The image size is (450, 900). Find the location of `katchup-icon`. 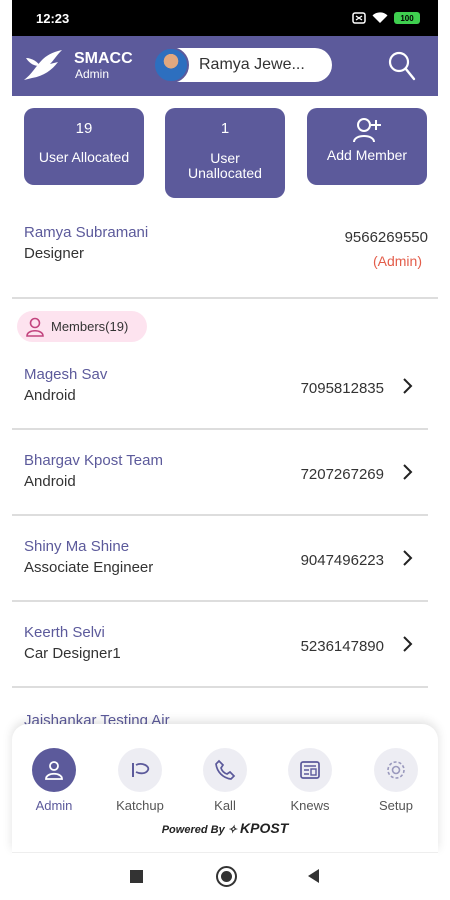

katchup-icon is located at coordinates (140, 770).